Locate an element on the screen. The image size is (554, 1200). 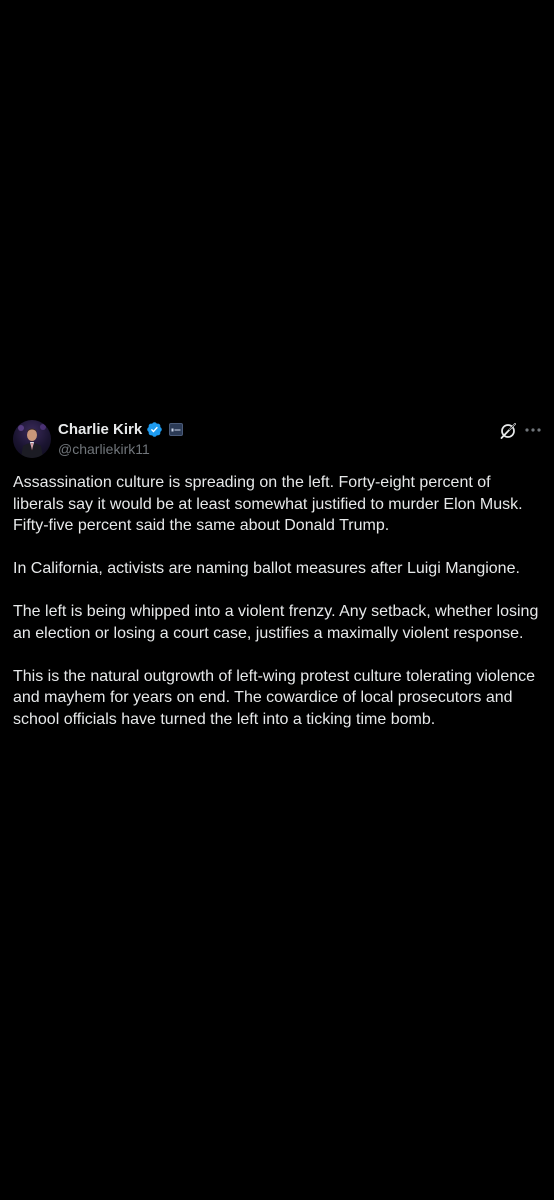
grok-icon is located at coordinates (508, 431).